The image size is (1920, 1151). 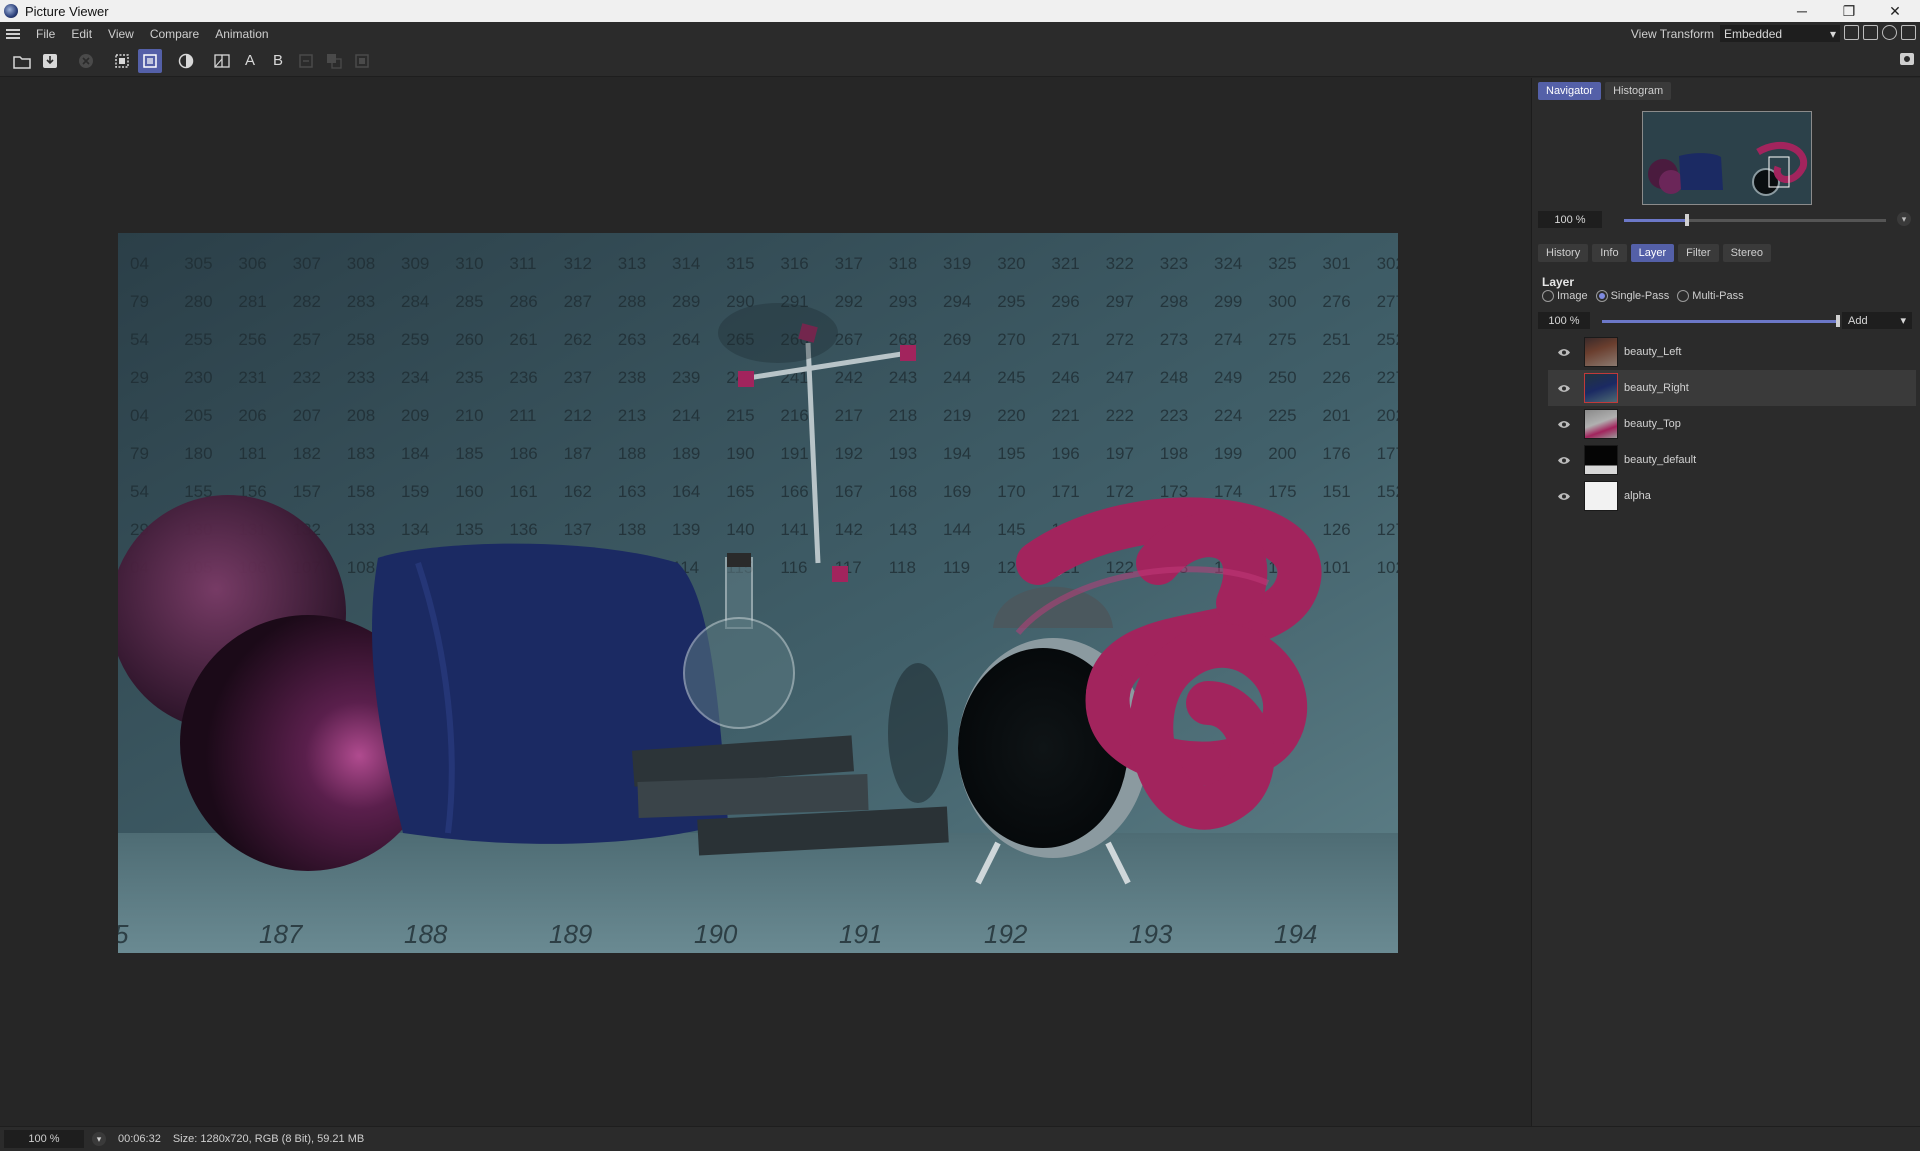 What do you see at coordinates (1686, 220) in the screenshot?
I see `navigator-zoom-handle` at bounding box center [1686, 220].